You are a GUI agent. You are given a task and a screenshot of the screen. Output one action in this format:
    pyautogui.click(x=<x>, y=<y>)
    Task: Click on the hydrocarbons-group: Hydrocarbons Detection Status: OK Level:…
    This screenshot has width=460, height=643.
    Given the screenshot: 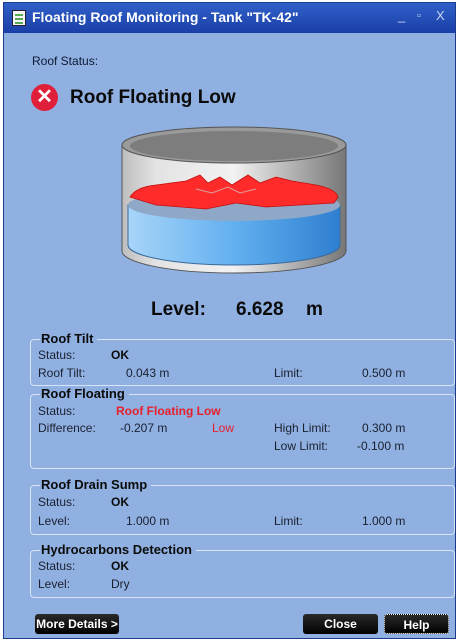 What is the action you would take?
    pyautogui.click(x=242, y=570)
    